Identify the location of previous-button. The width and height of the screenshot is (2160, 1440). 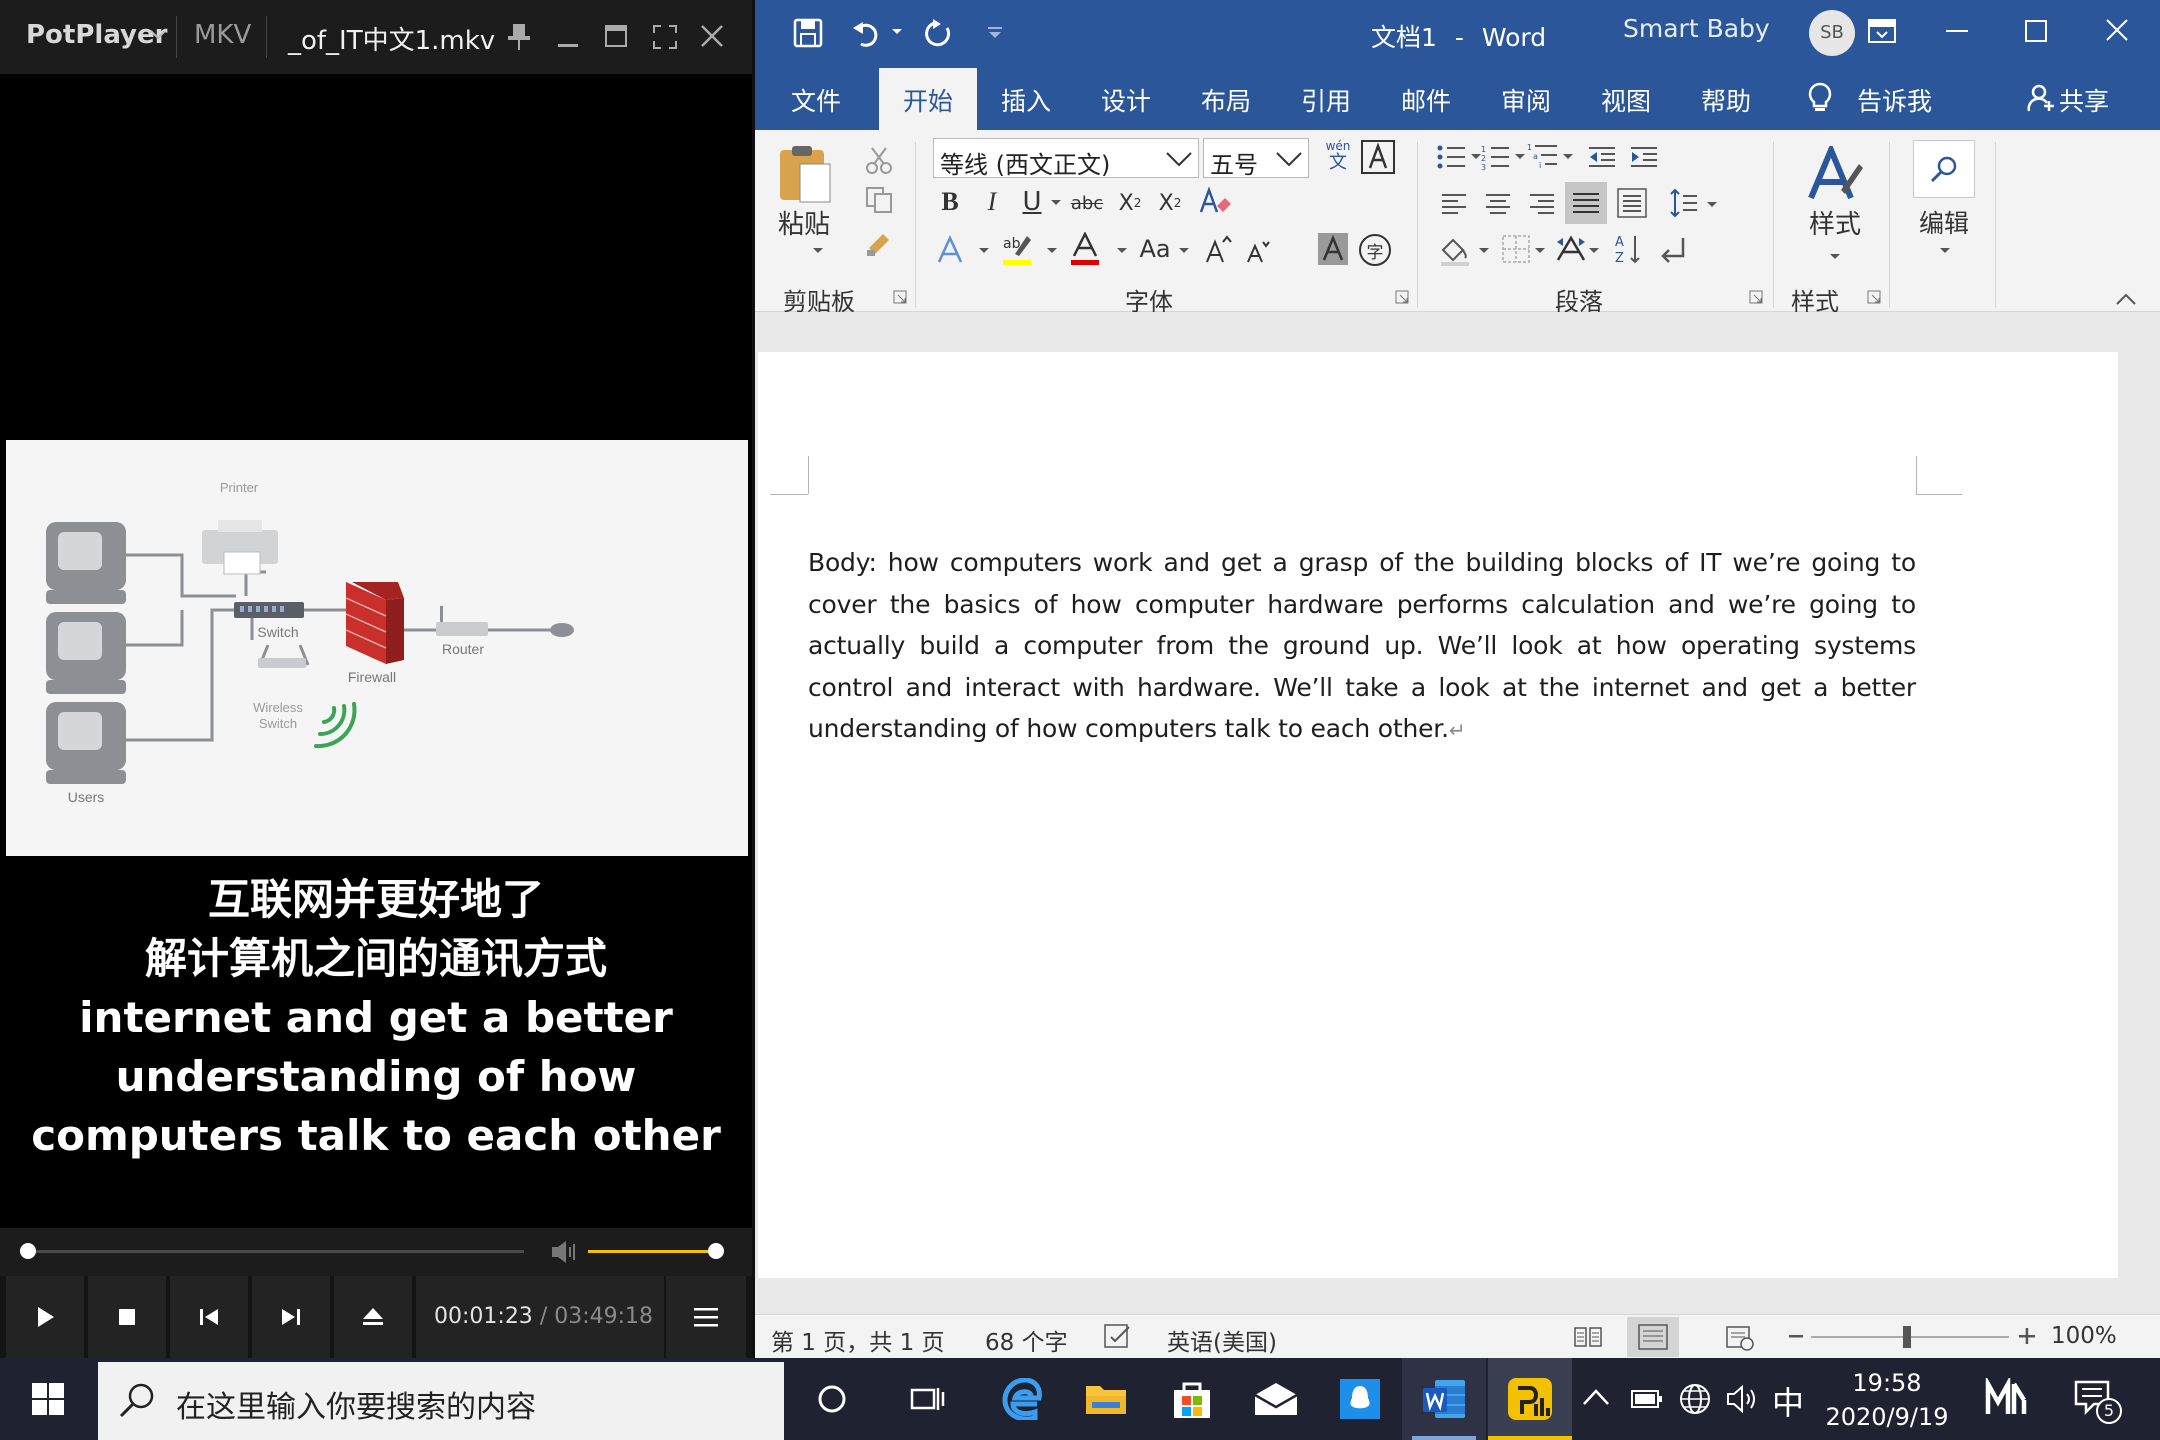
(209, 1317).